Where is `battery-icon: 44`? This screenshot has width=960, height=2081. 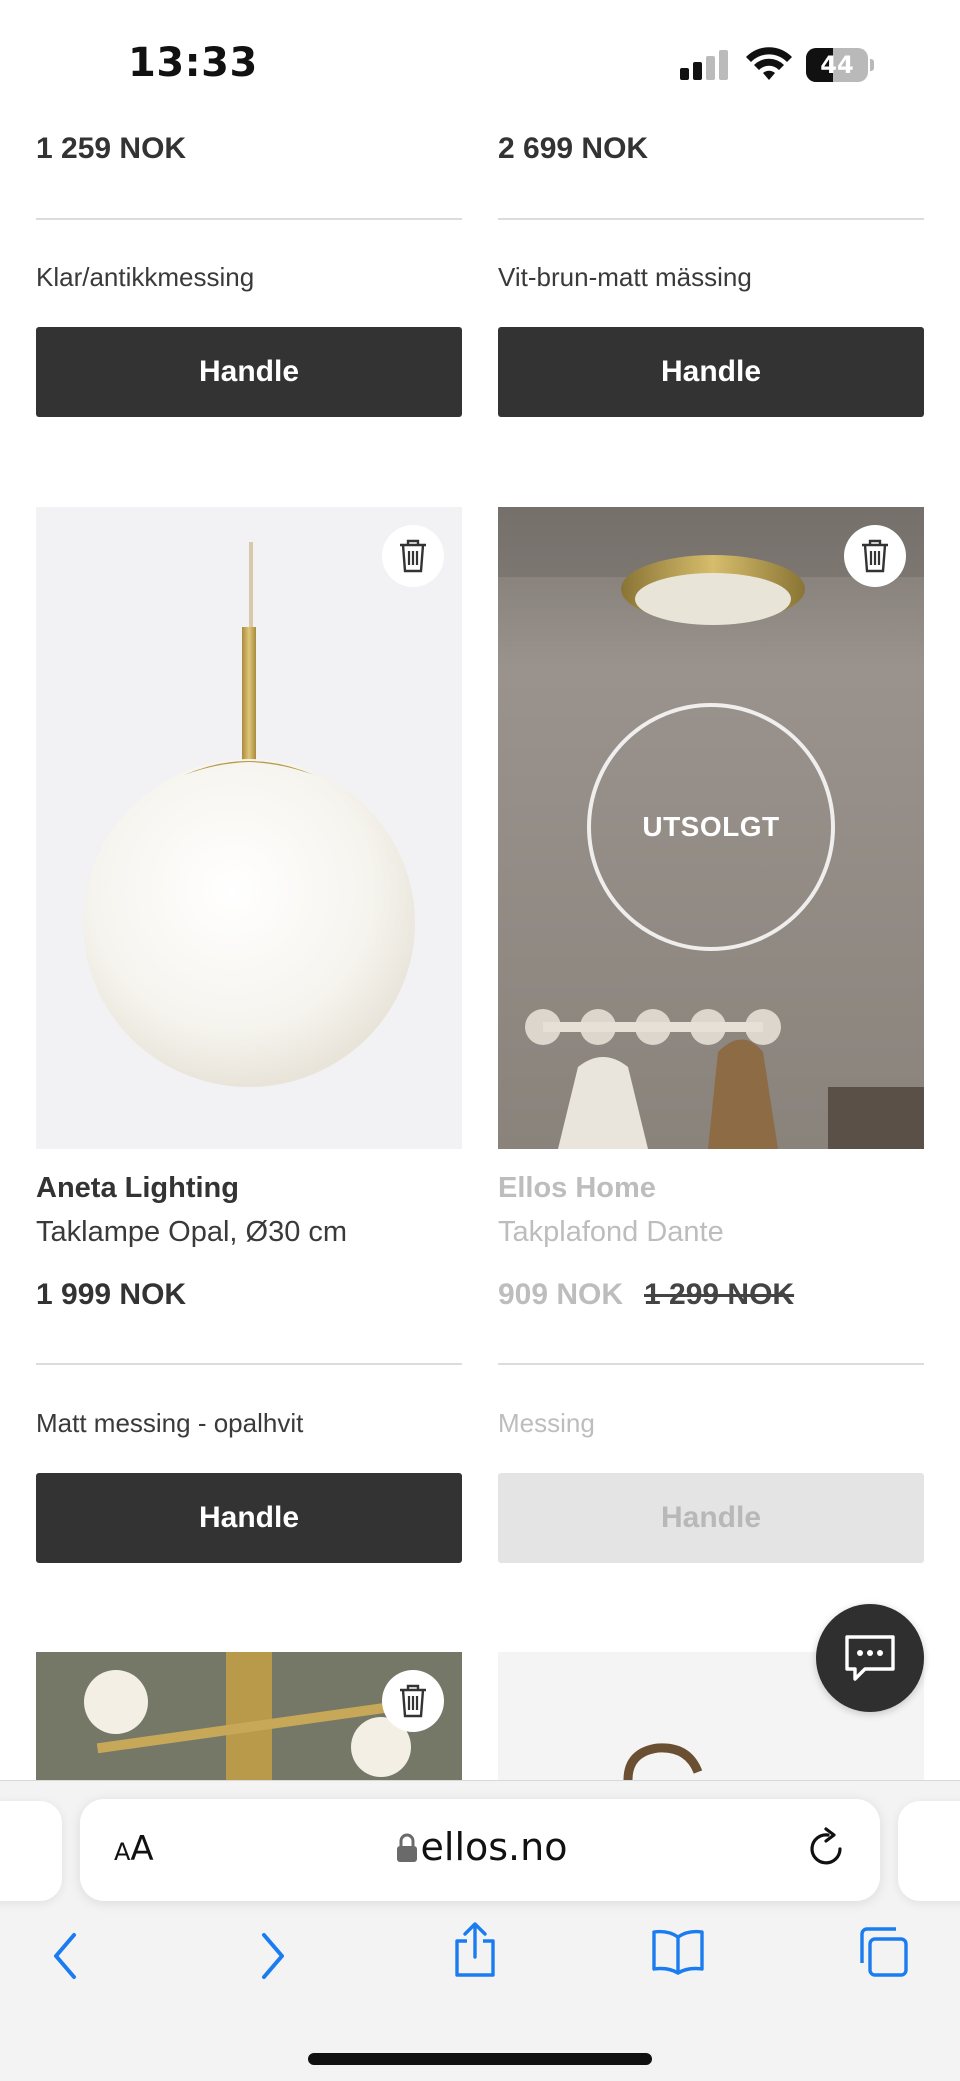
battery-icon: 44 is located at coordinates (840, 65).